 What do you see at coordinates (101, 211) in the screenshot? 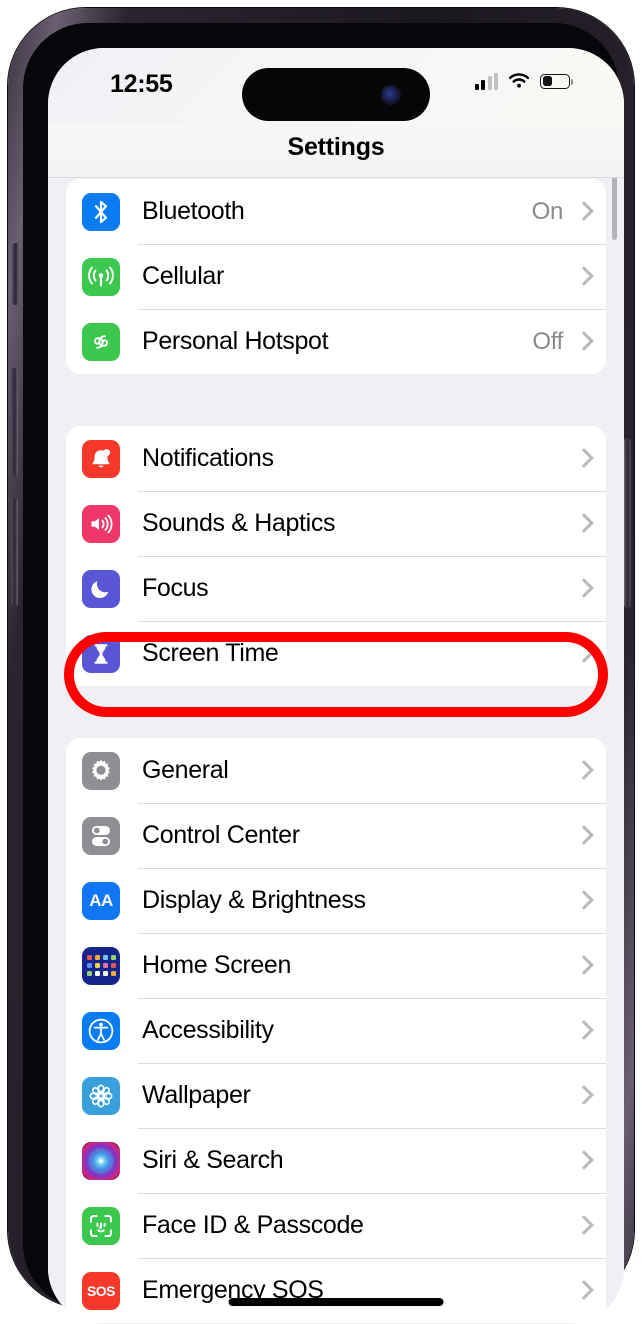
I see `bluetooth-icon` at bounding box center [101, 211].